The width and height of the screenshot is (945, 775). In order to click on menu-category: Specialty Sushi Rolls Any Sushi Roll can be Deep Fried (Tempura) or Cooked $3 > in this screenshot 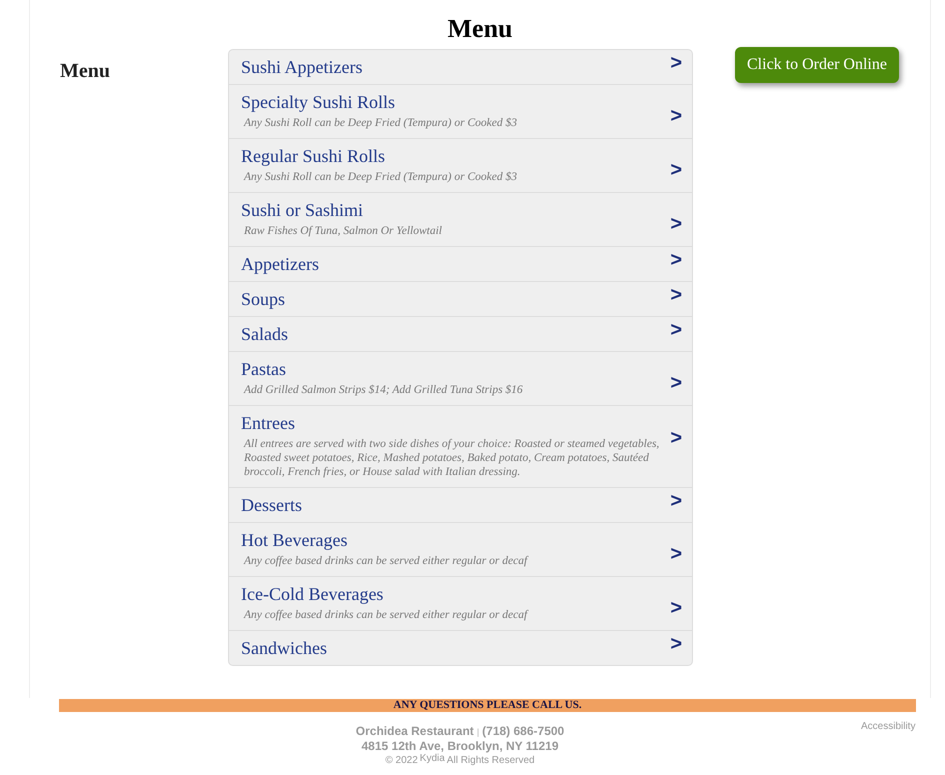, I will do `click(460, 111)`.